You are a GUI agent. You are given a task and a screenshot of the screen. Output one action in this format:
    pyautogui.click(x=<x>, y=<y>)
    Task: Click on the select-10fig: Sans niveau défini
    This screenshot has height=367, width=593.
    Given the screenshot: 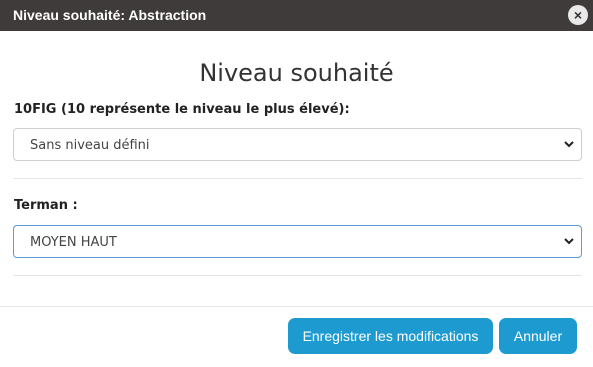 What is the action you would take?
    pyautogui.click(x=297, y=144)
    